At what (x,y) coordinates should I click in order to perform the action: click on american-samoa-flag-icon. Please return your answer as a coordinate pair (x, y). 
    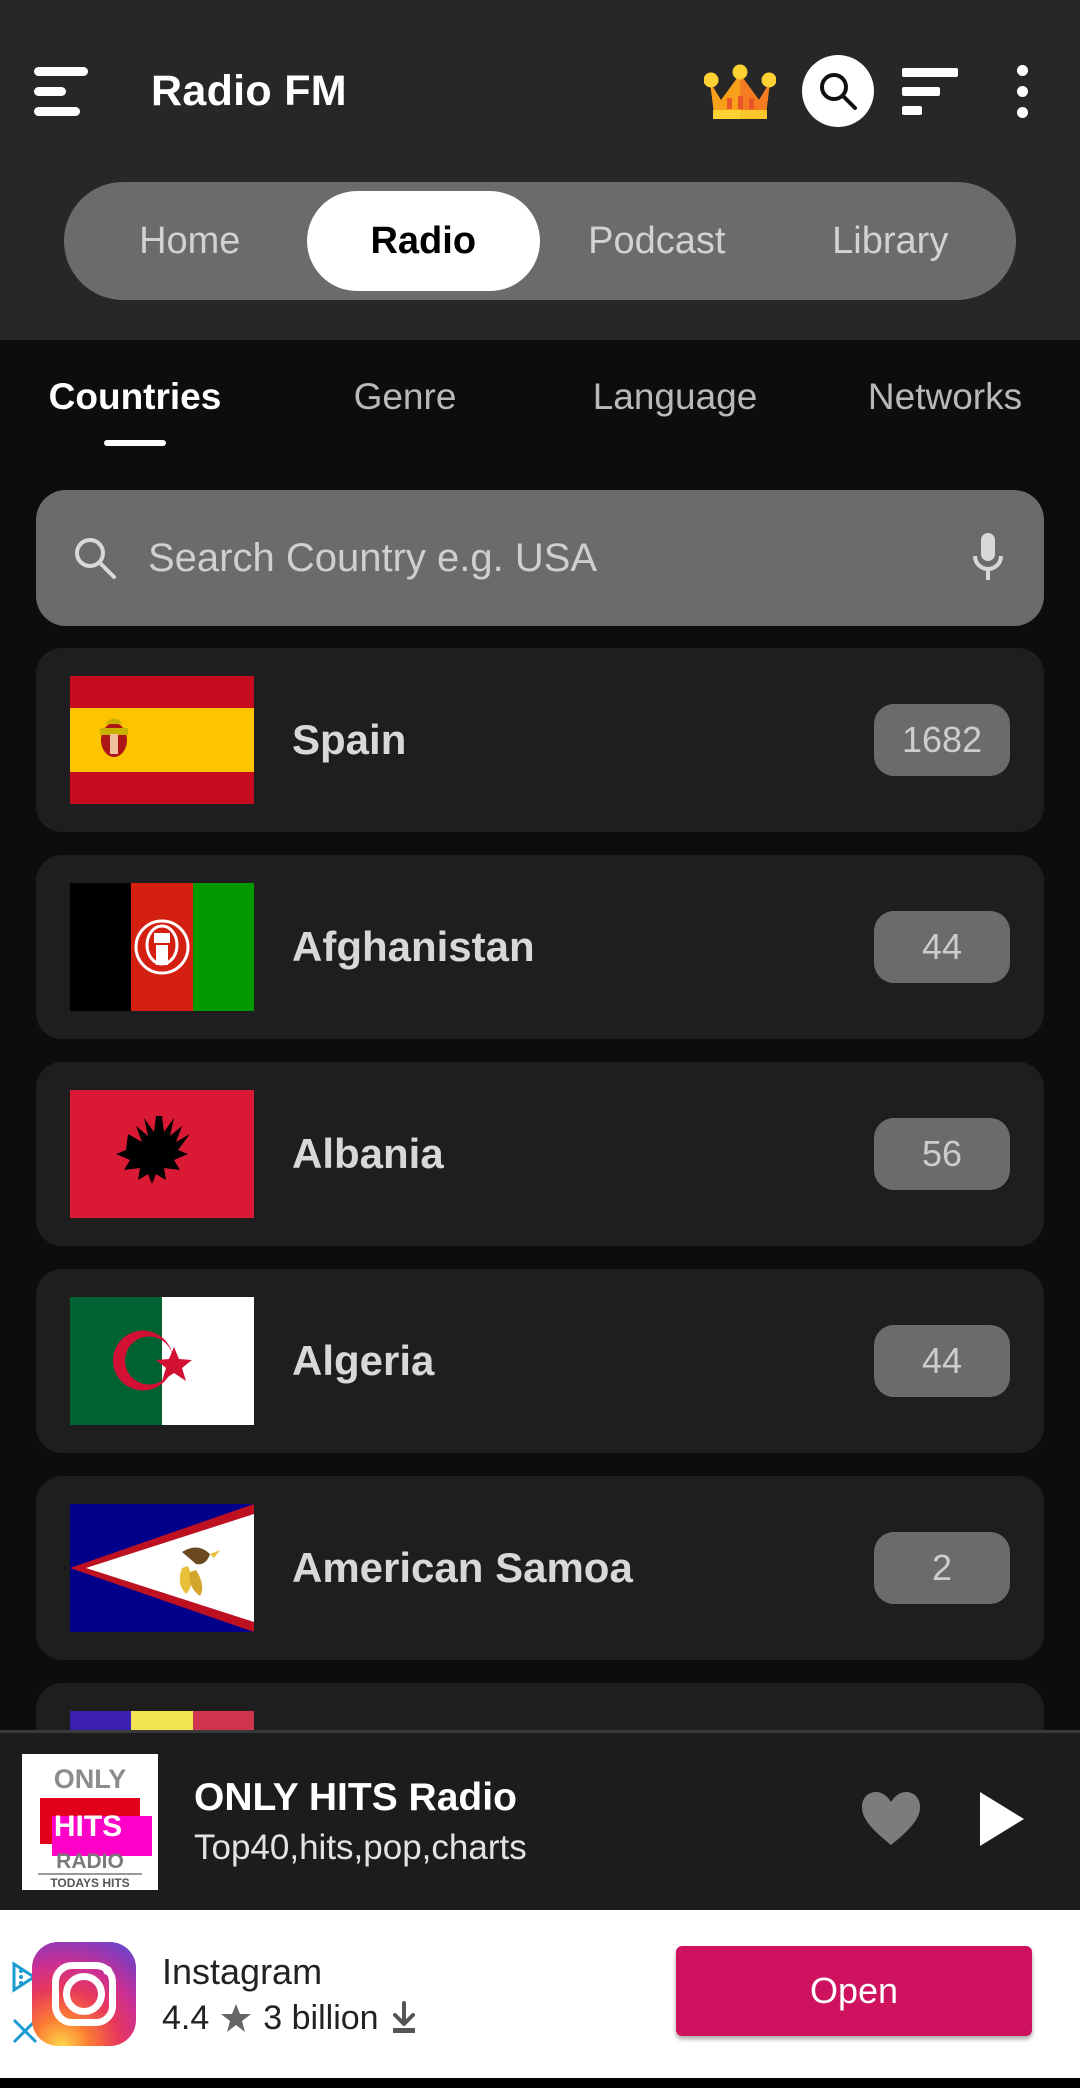
    Looking at the image, I should click on (162, 1568).